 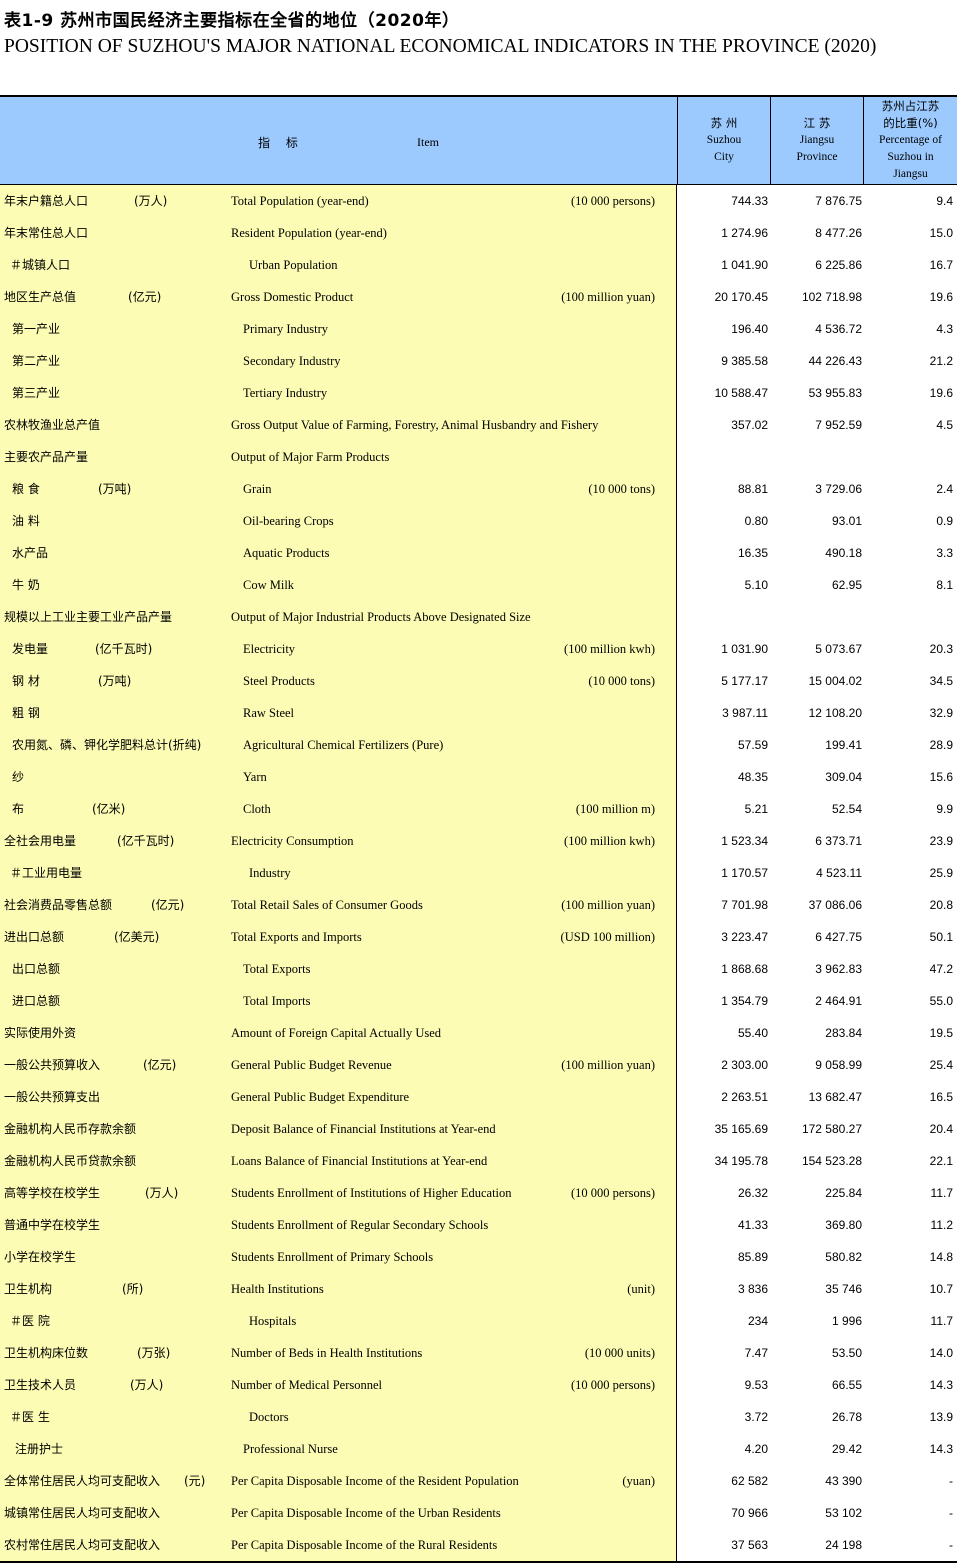 I want to click on header-indicator-cn: 指 标, so click(x=281, y=143).